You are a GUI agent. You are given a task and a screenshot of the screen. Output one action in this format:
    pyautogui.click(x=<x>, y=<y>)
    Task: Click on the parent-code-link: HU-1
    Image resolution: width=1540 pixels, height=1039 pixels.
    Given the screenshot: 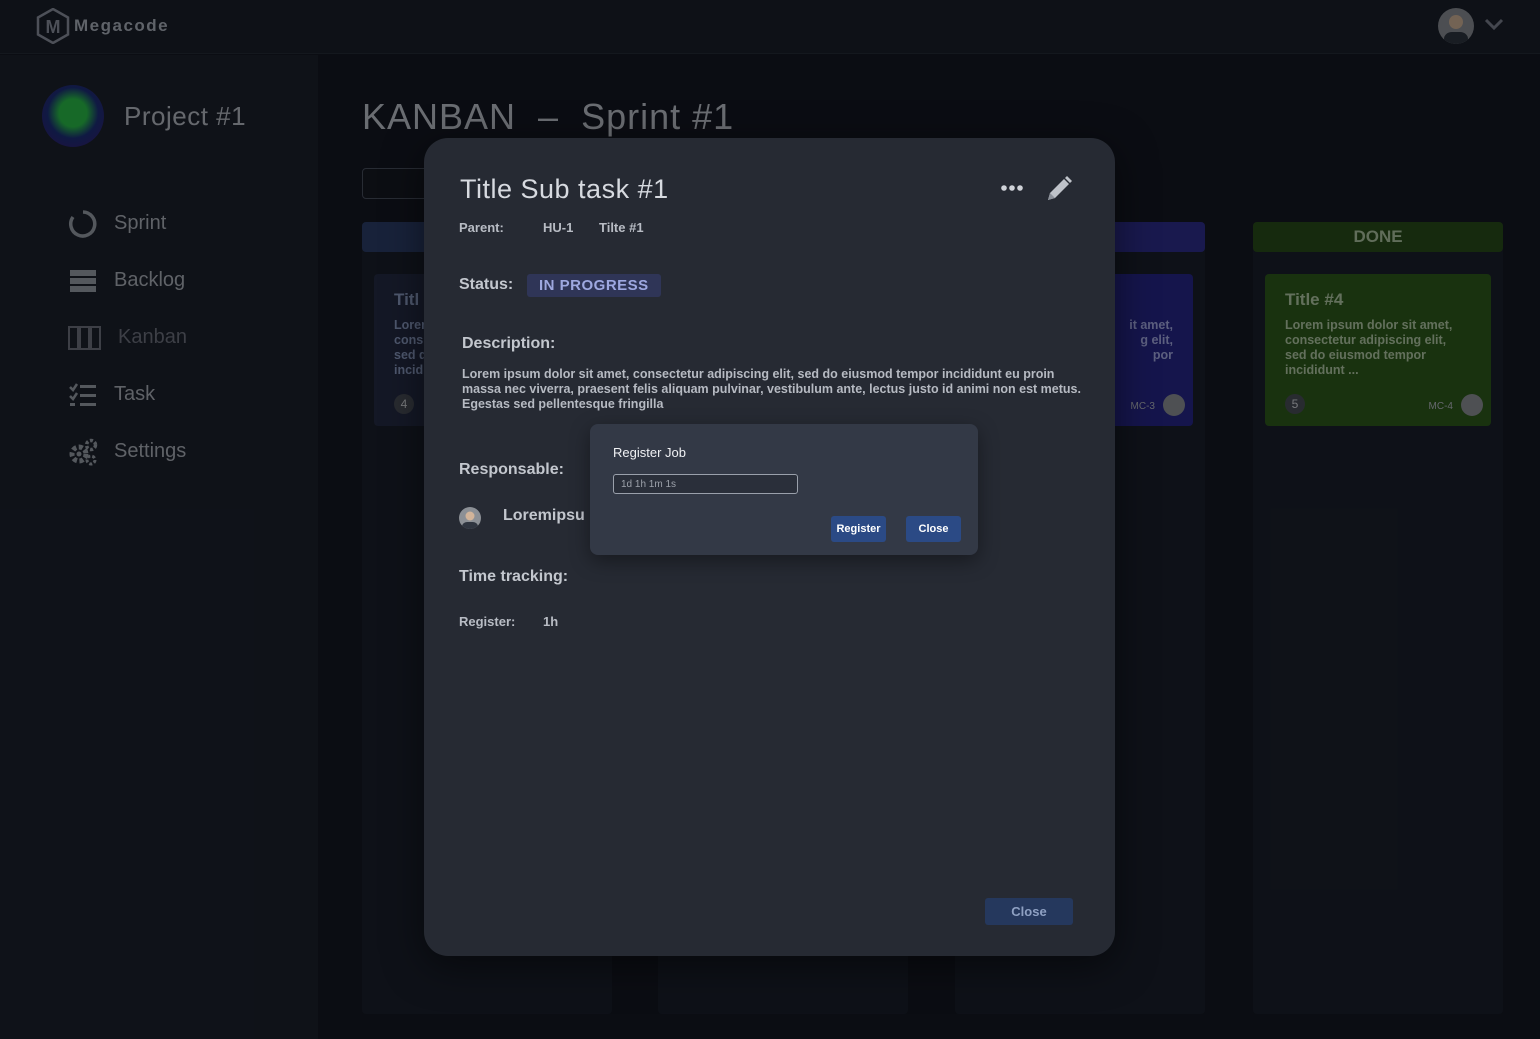 What is the action you would take?
    pyautogui.click(x=558, y=227)
    